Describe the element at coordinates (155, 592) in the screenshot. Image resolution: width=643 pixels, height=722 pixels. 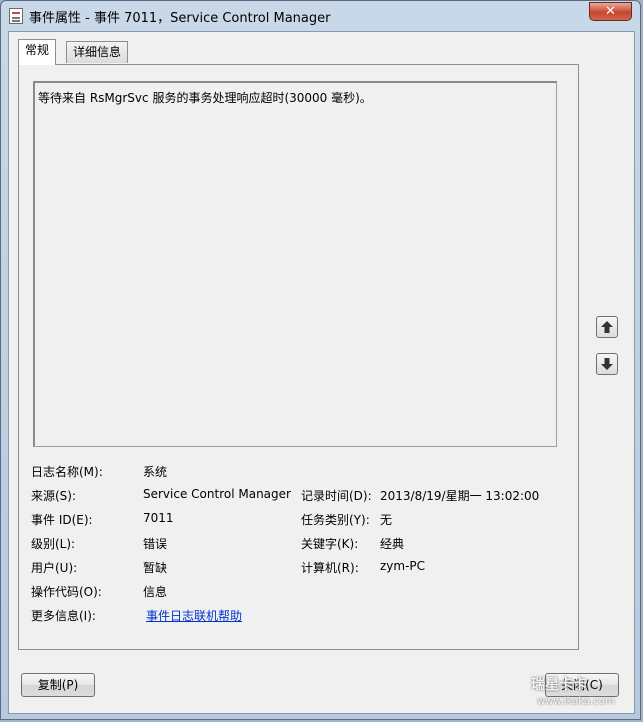
I see `opcode-value: 信息` at that location.